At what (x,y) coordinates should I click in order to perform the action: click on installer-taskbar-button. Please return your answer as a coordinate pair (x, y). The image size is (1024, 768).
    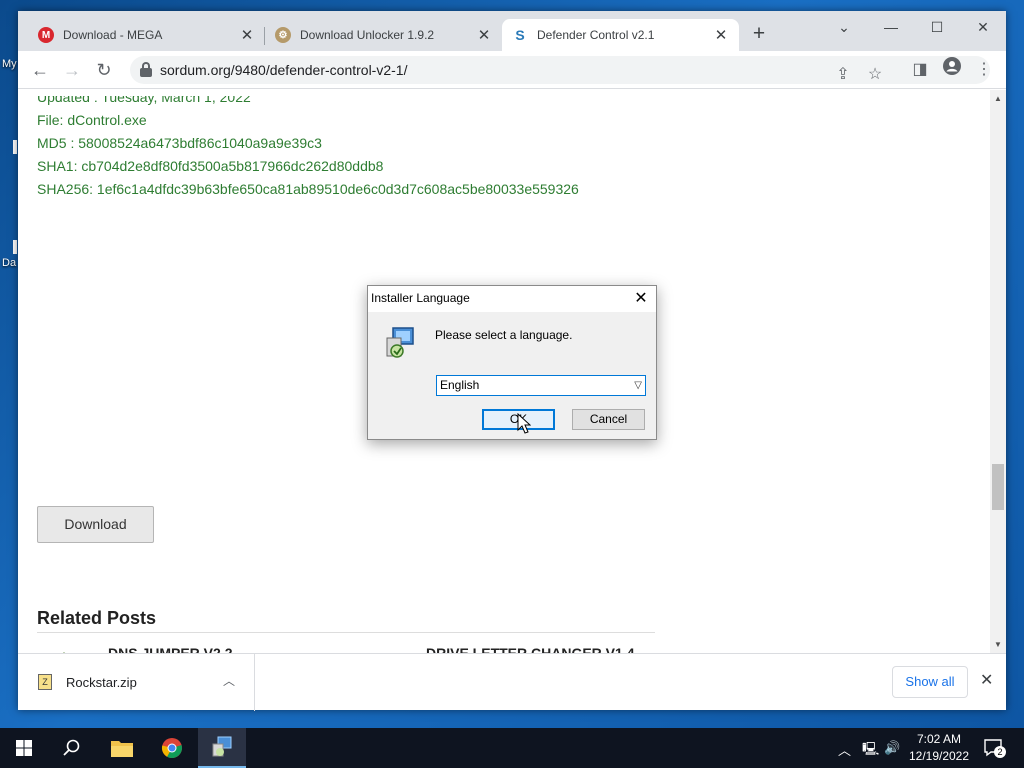
    Looking at the image, I should click on (222, 748).